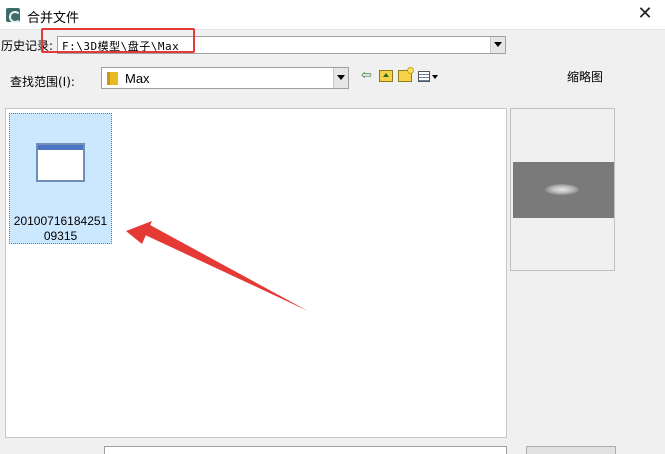 The width and height of the screenshot is (665, 454). What do you see at coordinates (225, 268) in the screenshot?
I see `annotation-arrow-shaft` at bounding box center [225, 268].